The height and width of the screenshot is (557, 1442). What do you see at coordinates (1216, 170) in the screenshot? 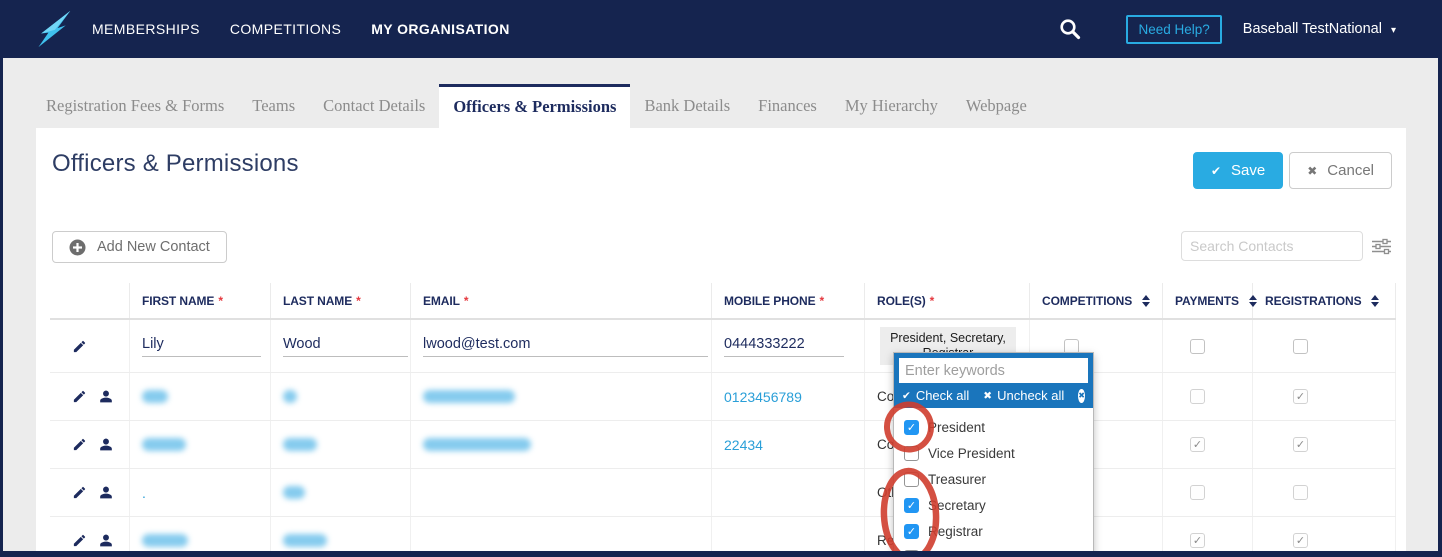
I see `check-icon: ✔` at bounding box center [1216, 170].